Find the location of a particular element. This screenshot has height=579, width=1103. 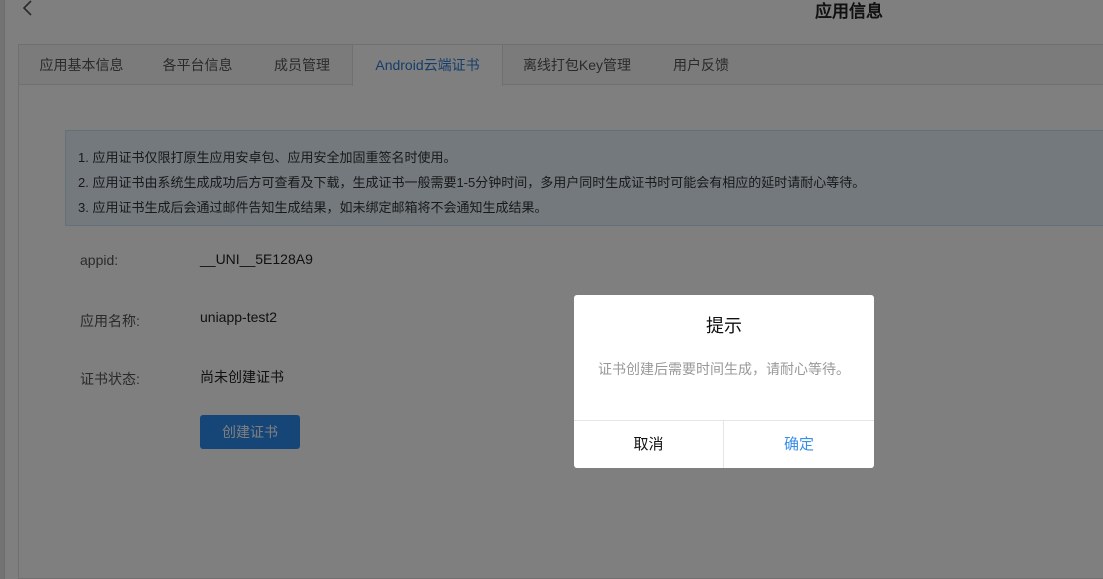

confirm-dialog: 提示 证书创建后需要时间生成，请耐心等待。 取消 确定 is located at coordinates (724, 381).